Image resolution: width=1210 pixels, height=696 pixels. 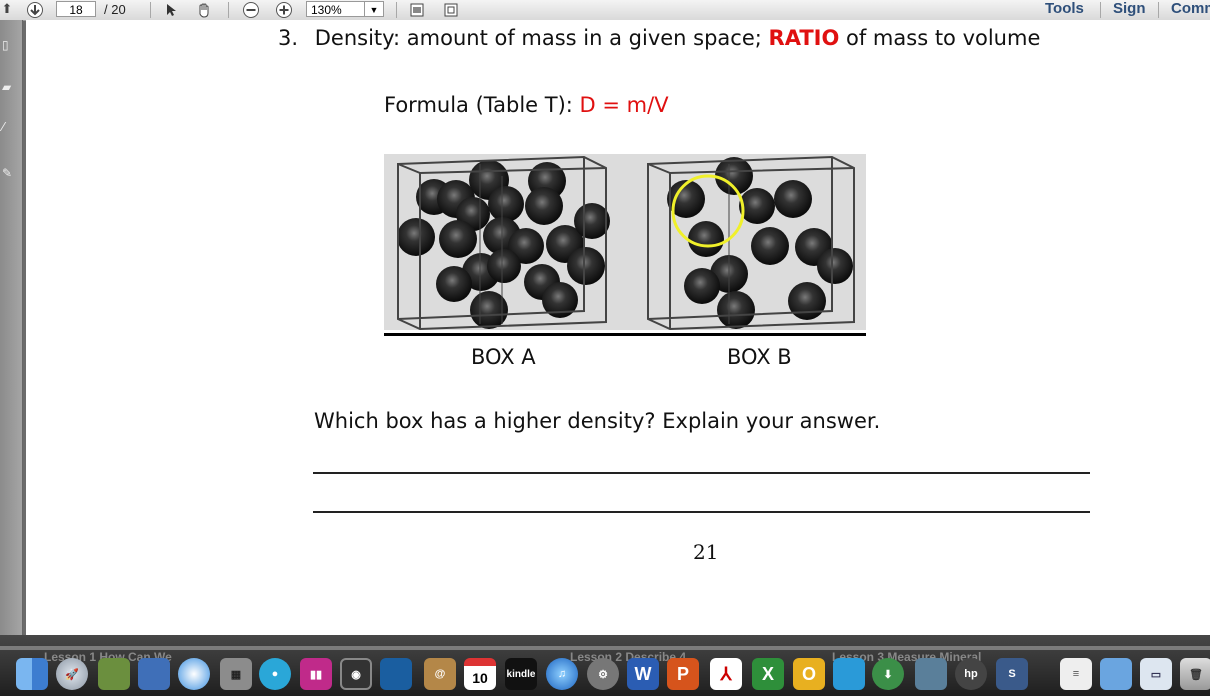 What do you see at coordinates (809, 674) in the screenshot?
I see `outlook-icon: O` at bounding box center [809, 674].